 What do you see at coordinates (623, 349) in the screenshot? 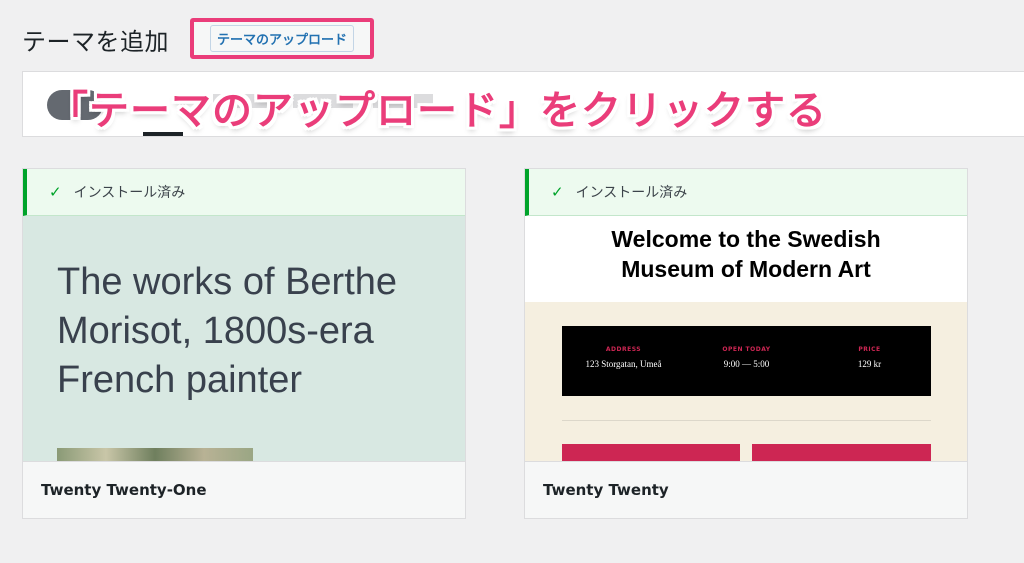
I see `info-label: ADDRESS` at bounding box center [623, 349].